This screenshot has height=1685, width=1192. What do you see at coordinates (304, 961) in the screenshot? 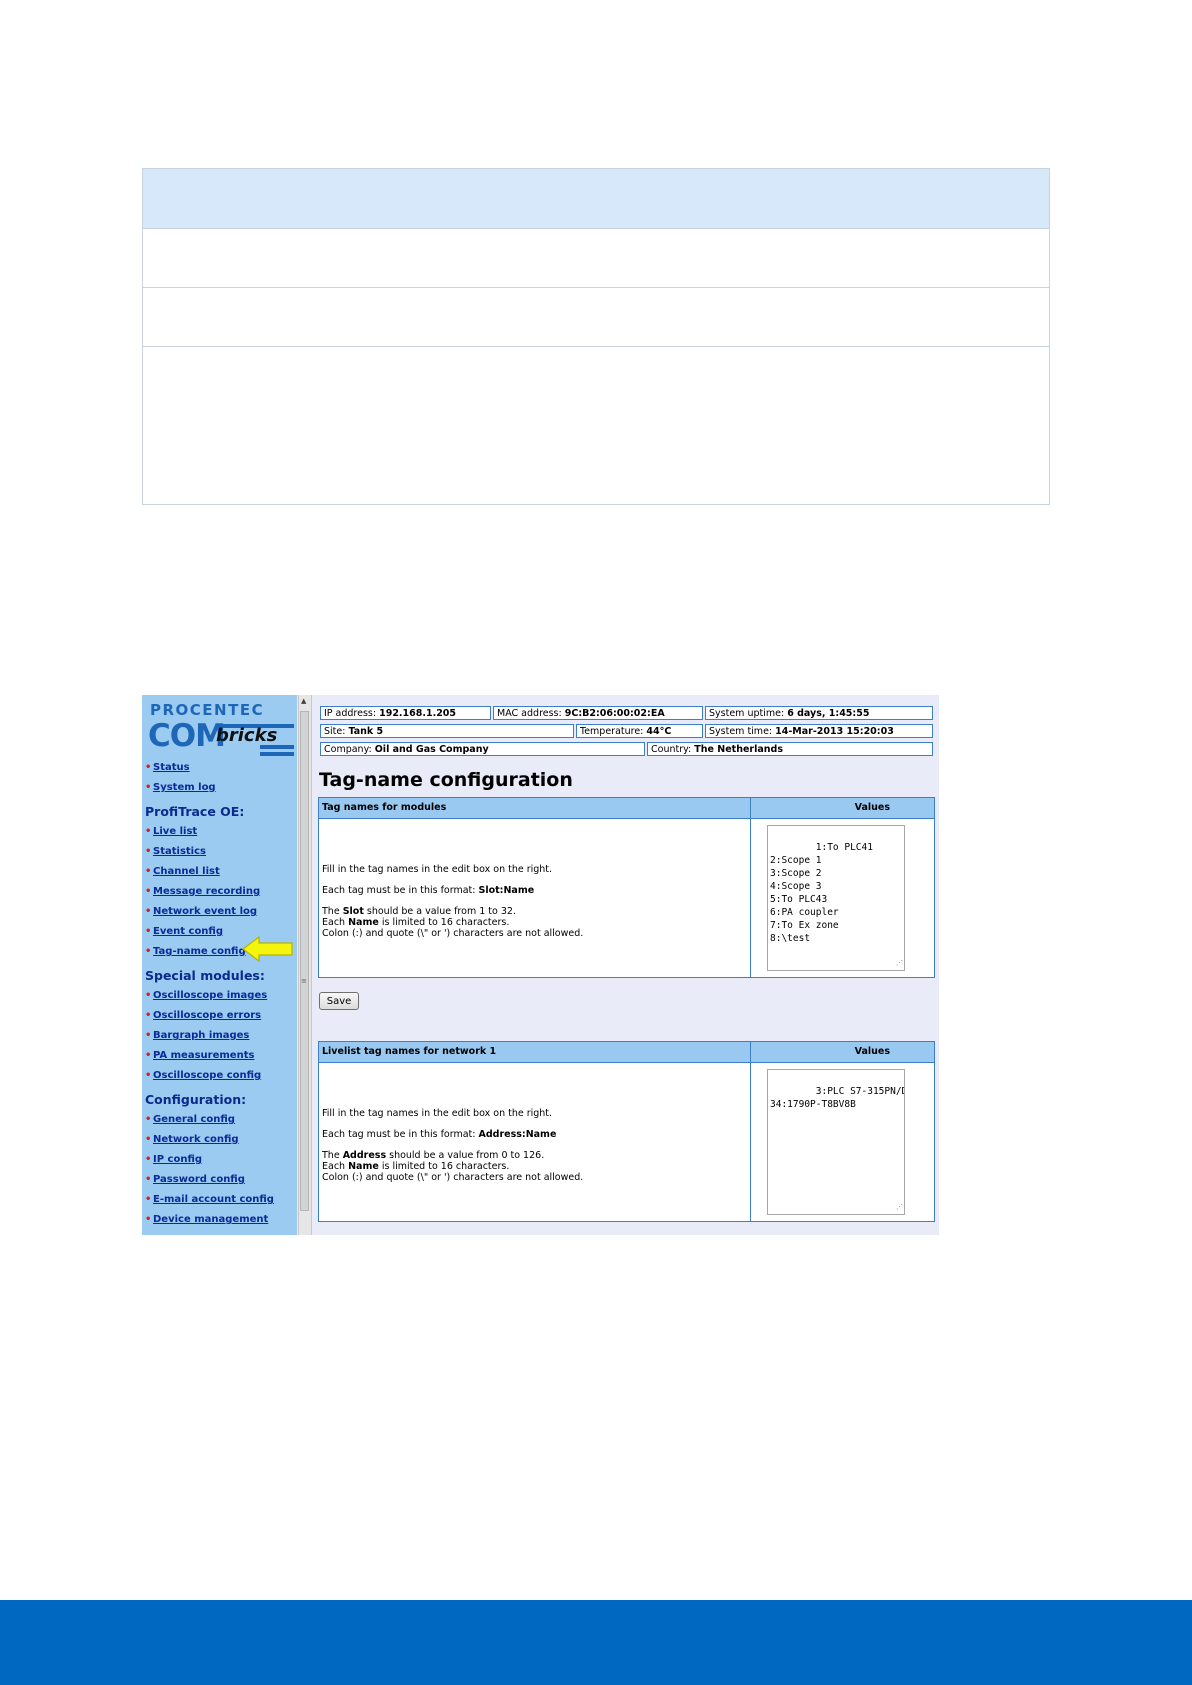
I see `scrollbar-thumb` at bounding box center [304, 961].